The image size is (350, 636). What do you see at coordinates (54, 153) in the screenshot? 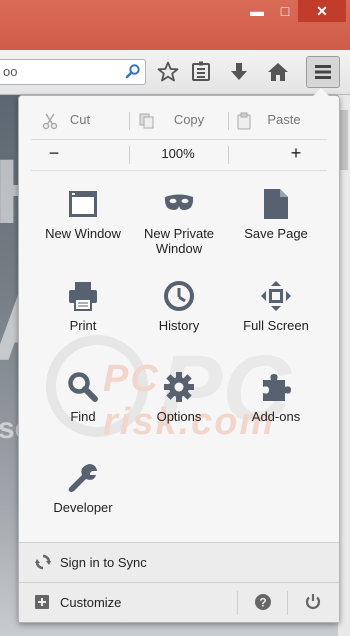
I see `zoom-out-label: −` at bounding box center [54, 153].